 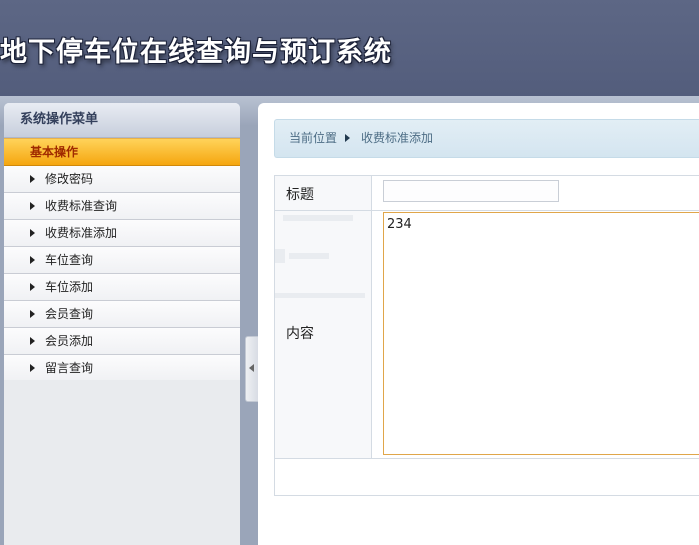 What do you see at coordinates (486, 138) in the screenshot?
I see `breadcrumb: 当前位置 收费标准添加` at bounding box center [486, 138].